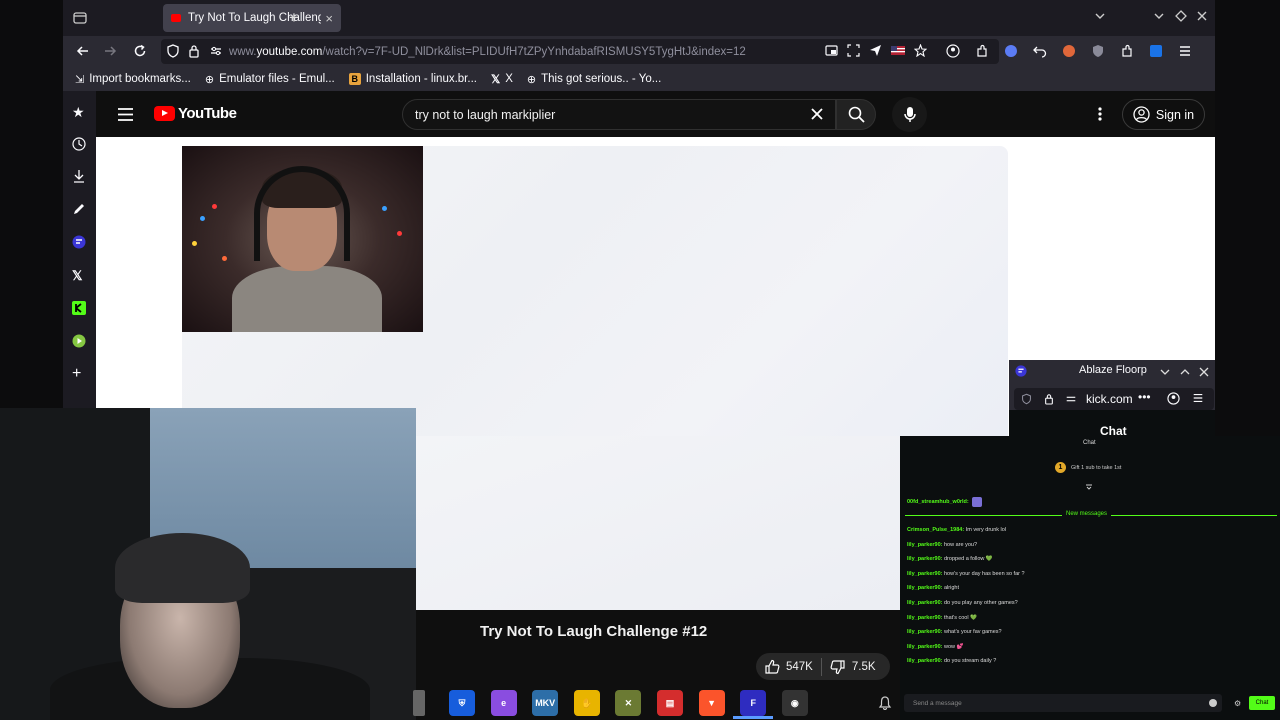 This screenshot has height=720, width=1280. I want to click on list-tabs-icon, so click(1100, 16).